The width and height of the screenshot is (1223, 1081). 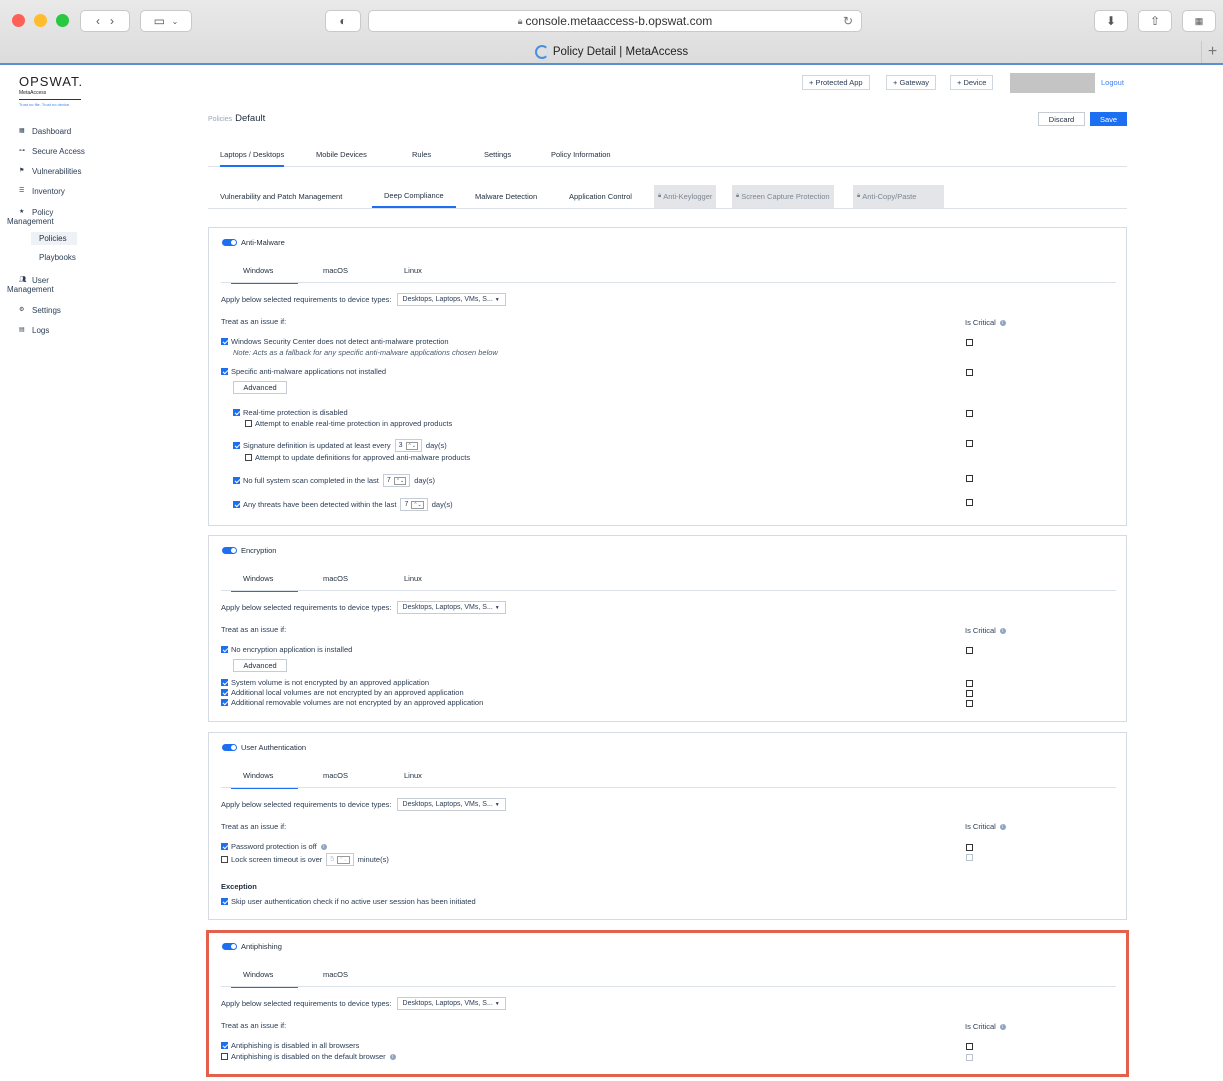 What do you see at coordinates (98, 21) in the screenshot?
I see `back-icon: ‹` at bounding box center [98, 21].